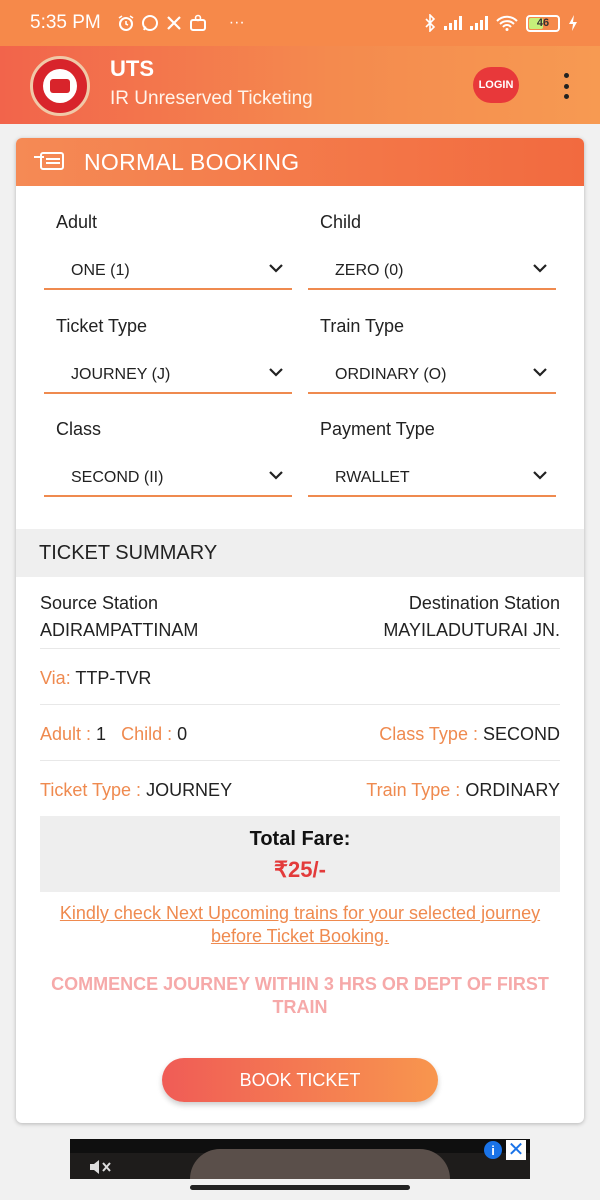 The width and height of the screenshot is (600, 1200). I want to click on ticket-type-dropdown: JOURNEY (J), so click(168, 374).